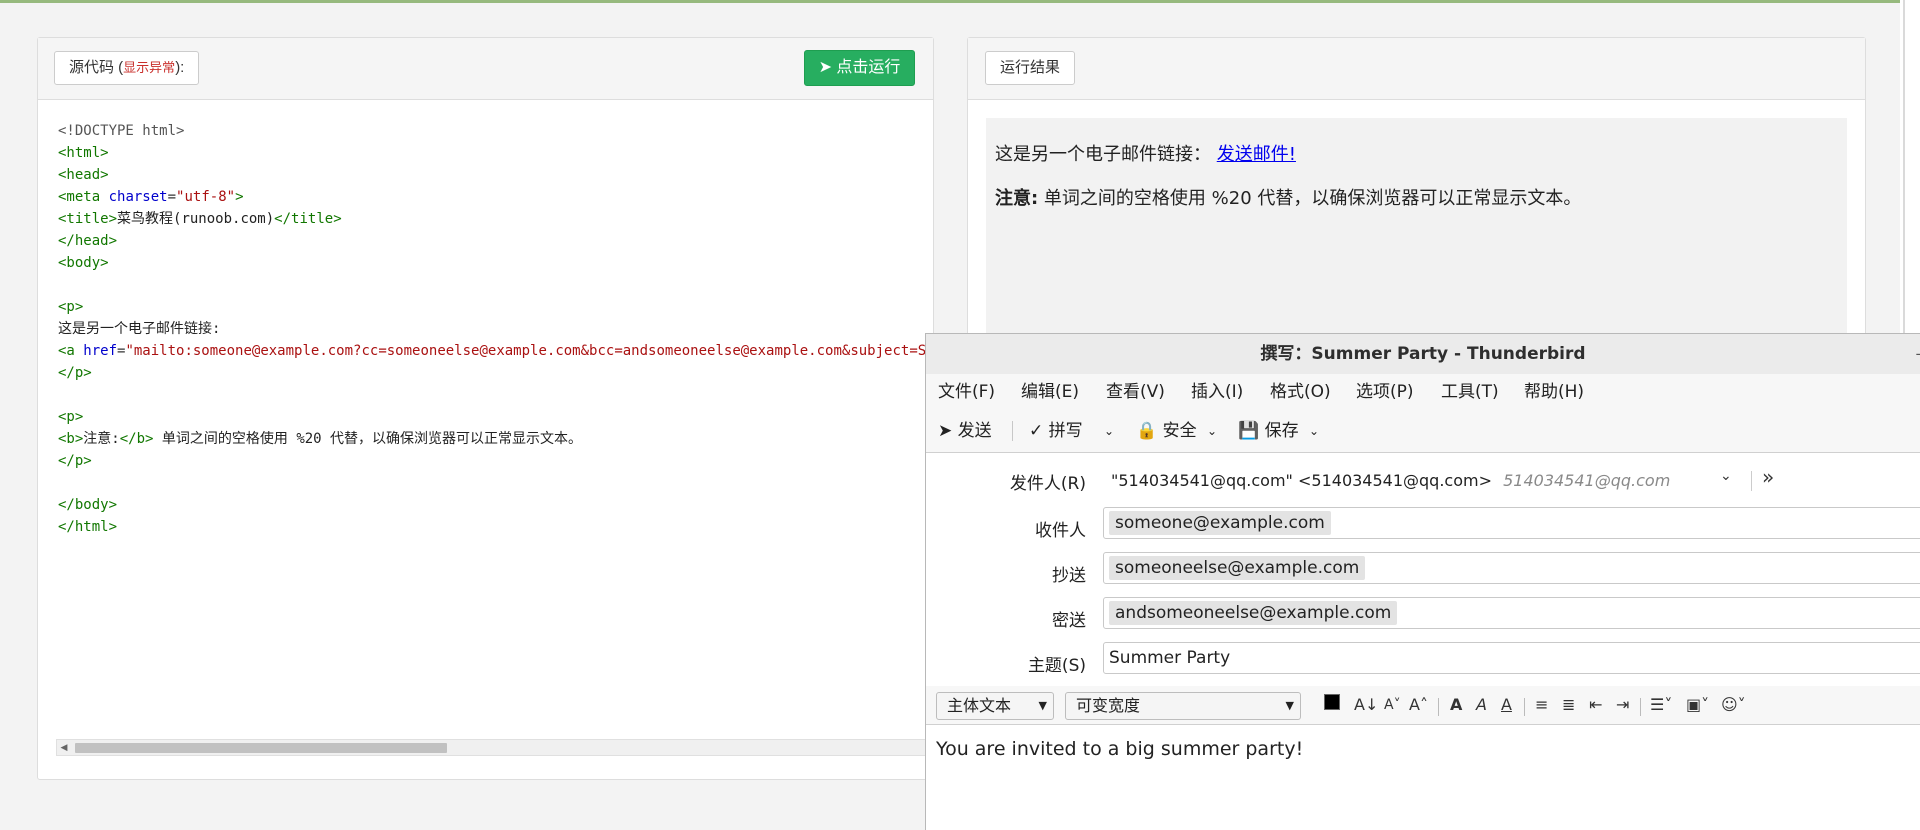 The image size is (1920, 830). Describe the element at coordinates (1256, 154) in the screenshot. I see `send-email-link: 发送邮件!` at that location.